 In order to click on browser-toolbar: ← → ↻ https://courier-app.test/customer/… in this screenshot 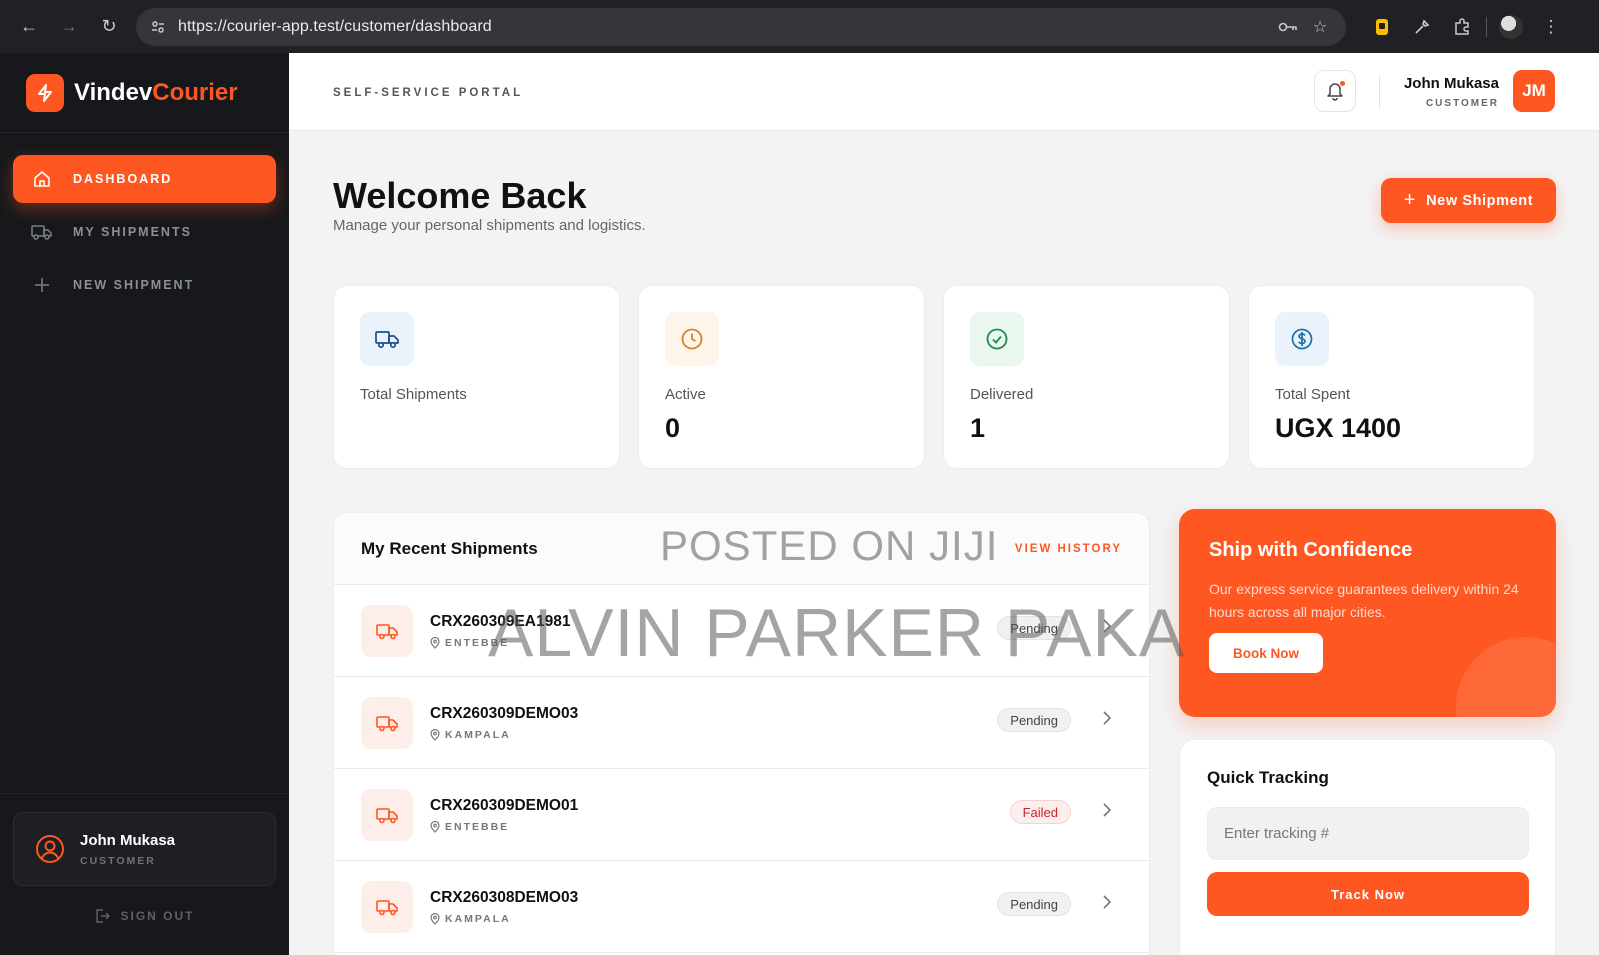, I will do `click(799, 26)`.